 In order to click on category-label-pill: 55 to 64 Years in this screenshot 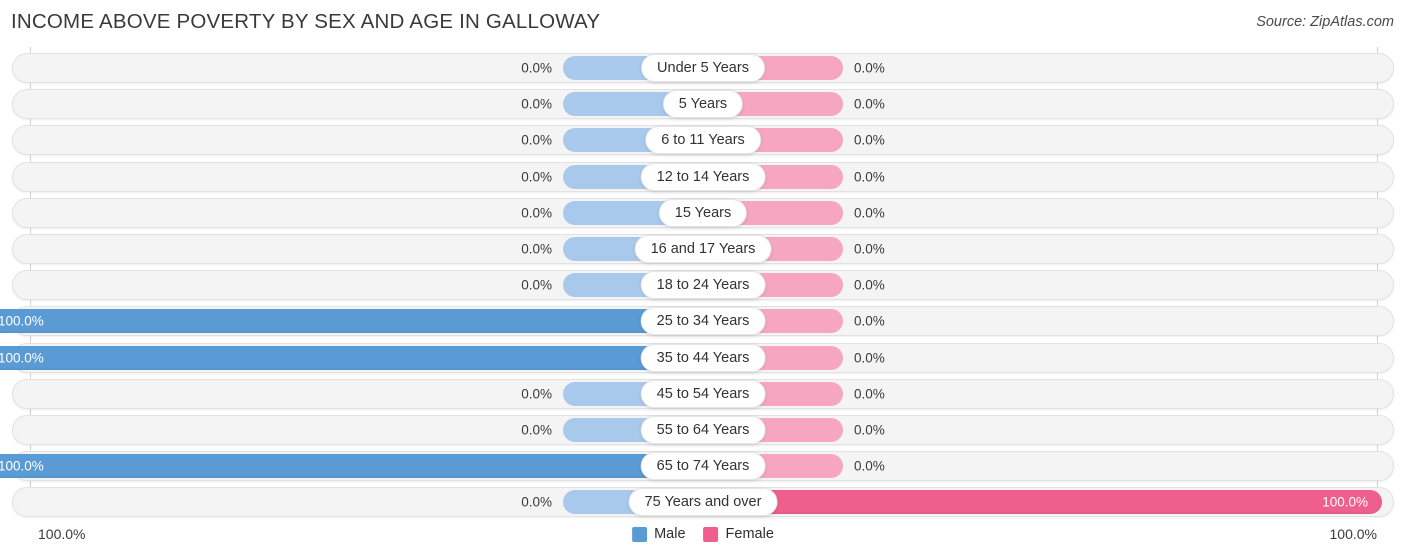, I will do `click(703, 430)`.